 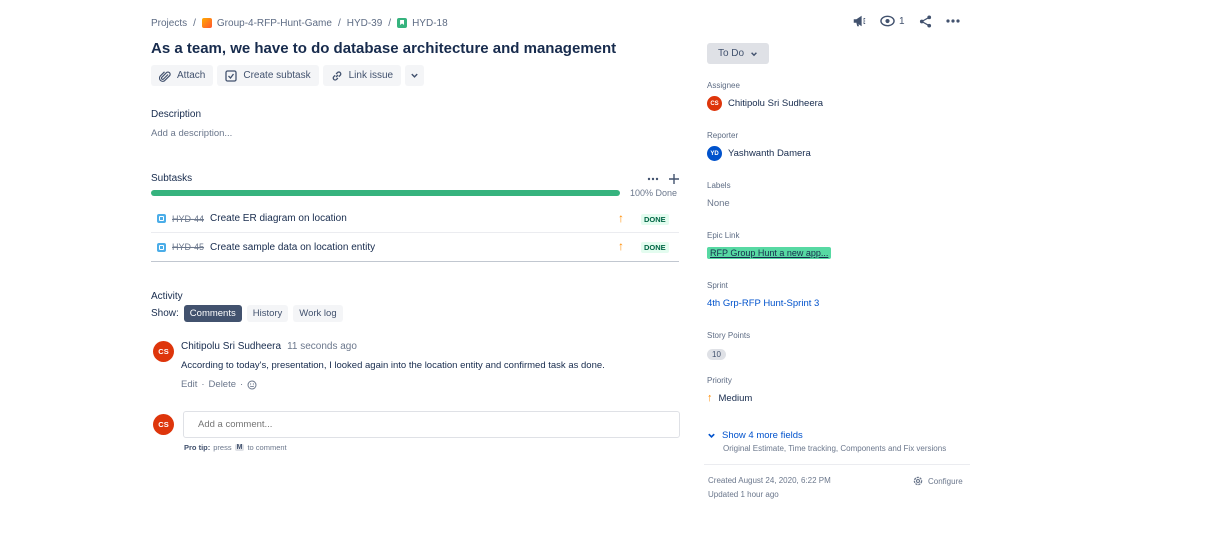 I want to click on attach-button: Attach, so click(x=182, y=75).